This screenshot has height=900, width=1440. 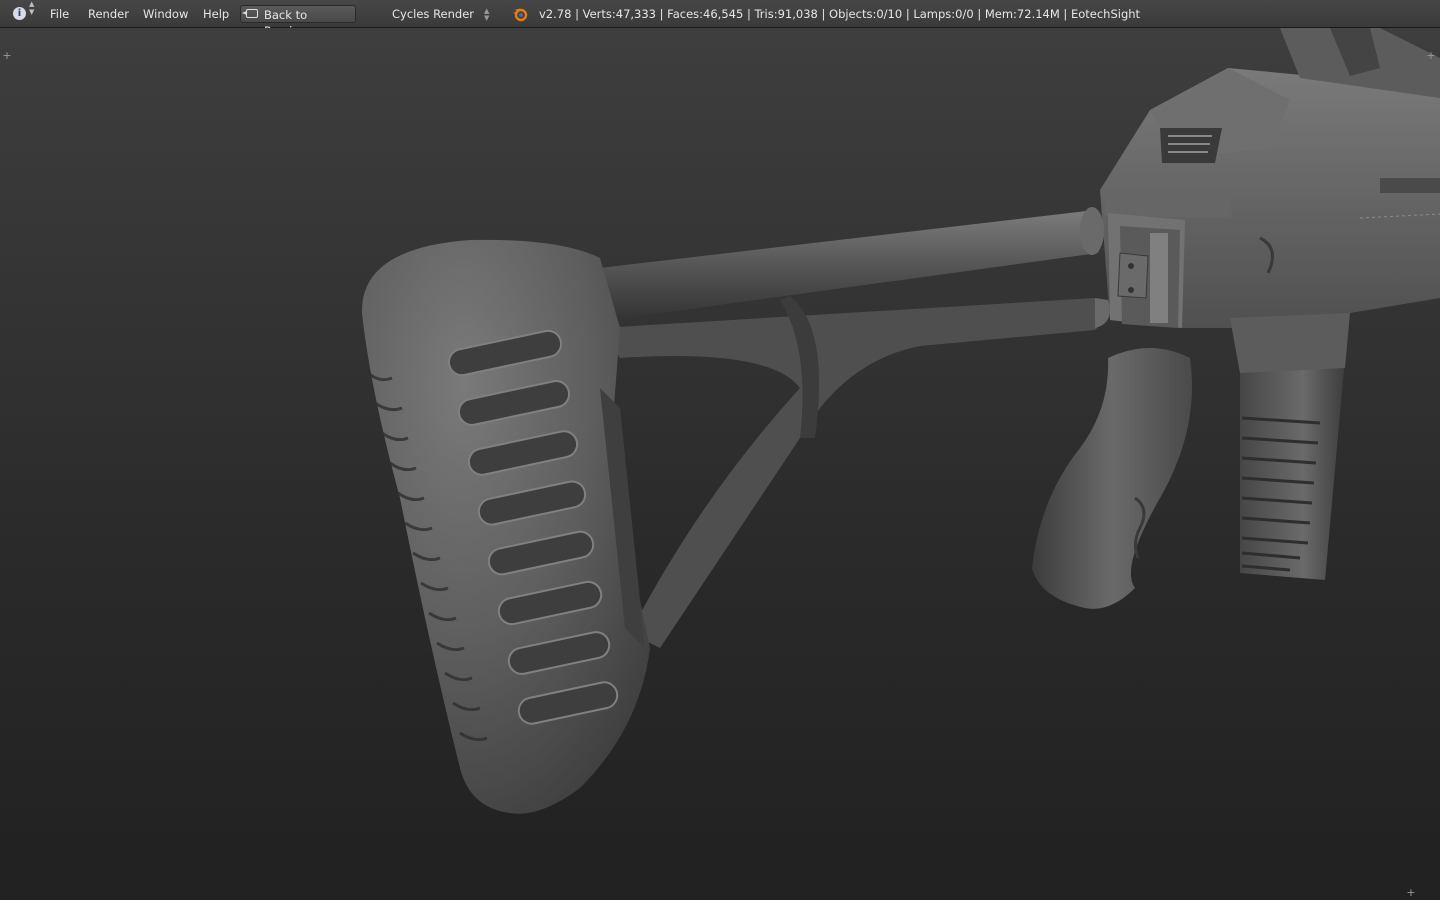 What do you see at coordinates (298, 21) in the screenshot?
I see `back-to-previous-button: Back to Previous` at bounding box center [298, 21].